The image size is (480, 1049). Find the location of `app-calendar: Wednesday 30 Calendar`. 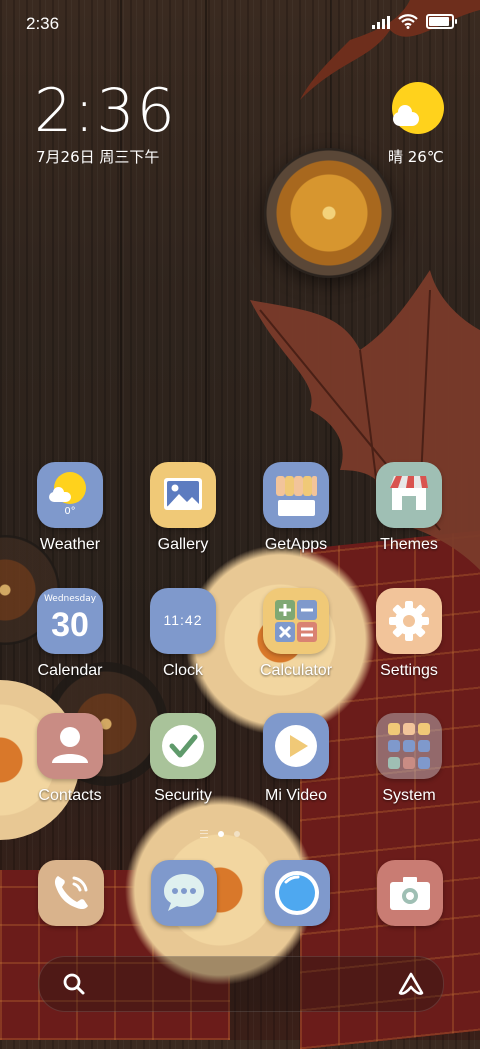

app-calendar: Wednesday 30 Calendar is located at coordinates (70, 634).